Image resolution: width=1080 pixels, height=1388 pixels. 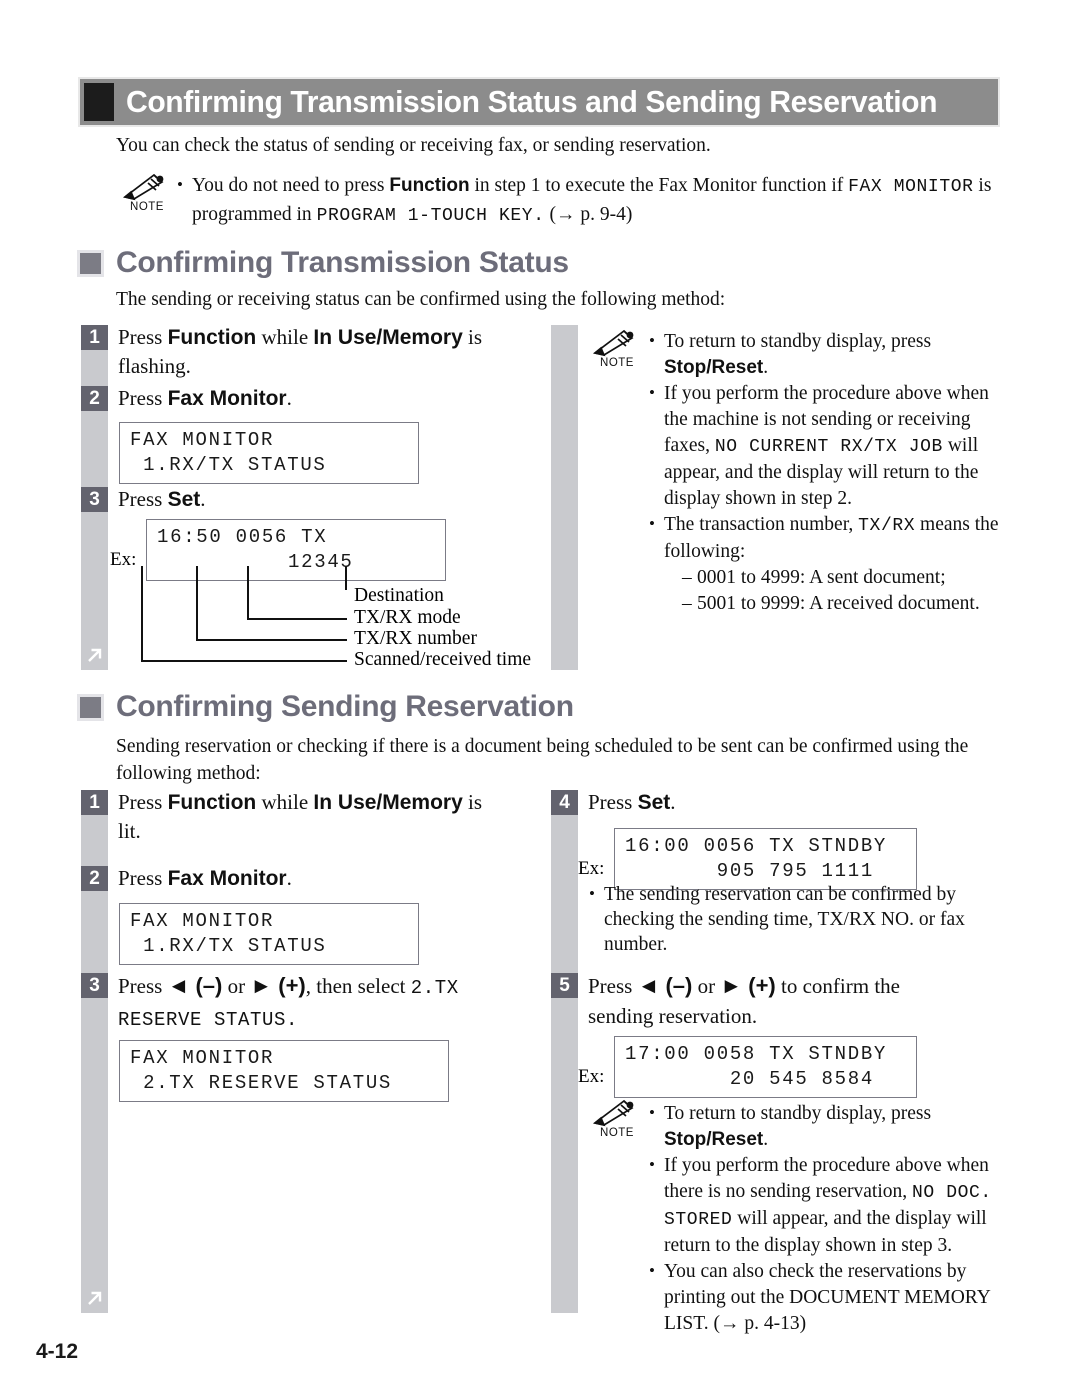 I want to click on callout-line-scan-time-h, so click(x=244, y=661).